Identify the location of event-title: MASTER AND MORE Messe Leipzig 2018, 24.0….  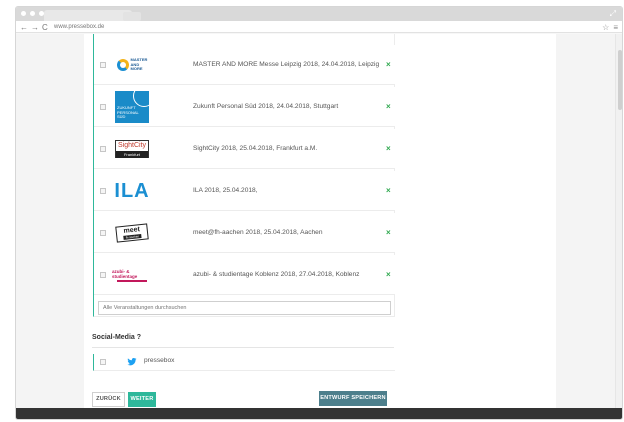
(286, 64).